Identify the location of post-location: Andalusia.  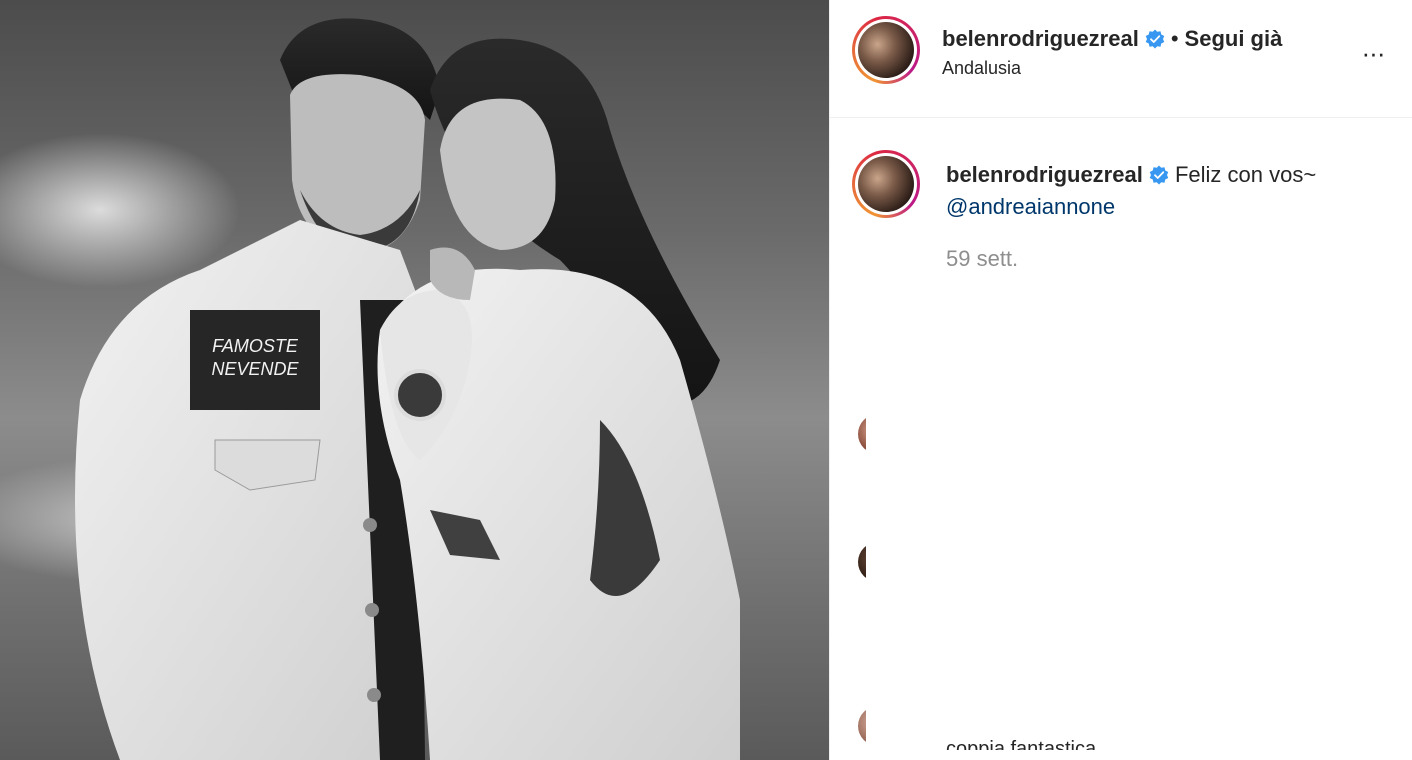
(981, 68).